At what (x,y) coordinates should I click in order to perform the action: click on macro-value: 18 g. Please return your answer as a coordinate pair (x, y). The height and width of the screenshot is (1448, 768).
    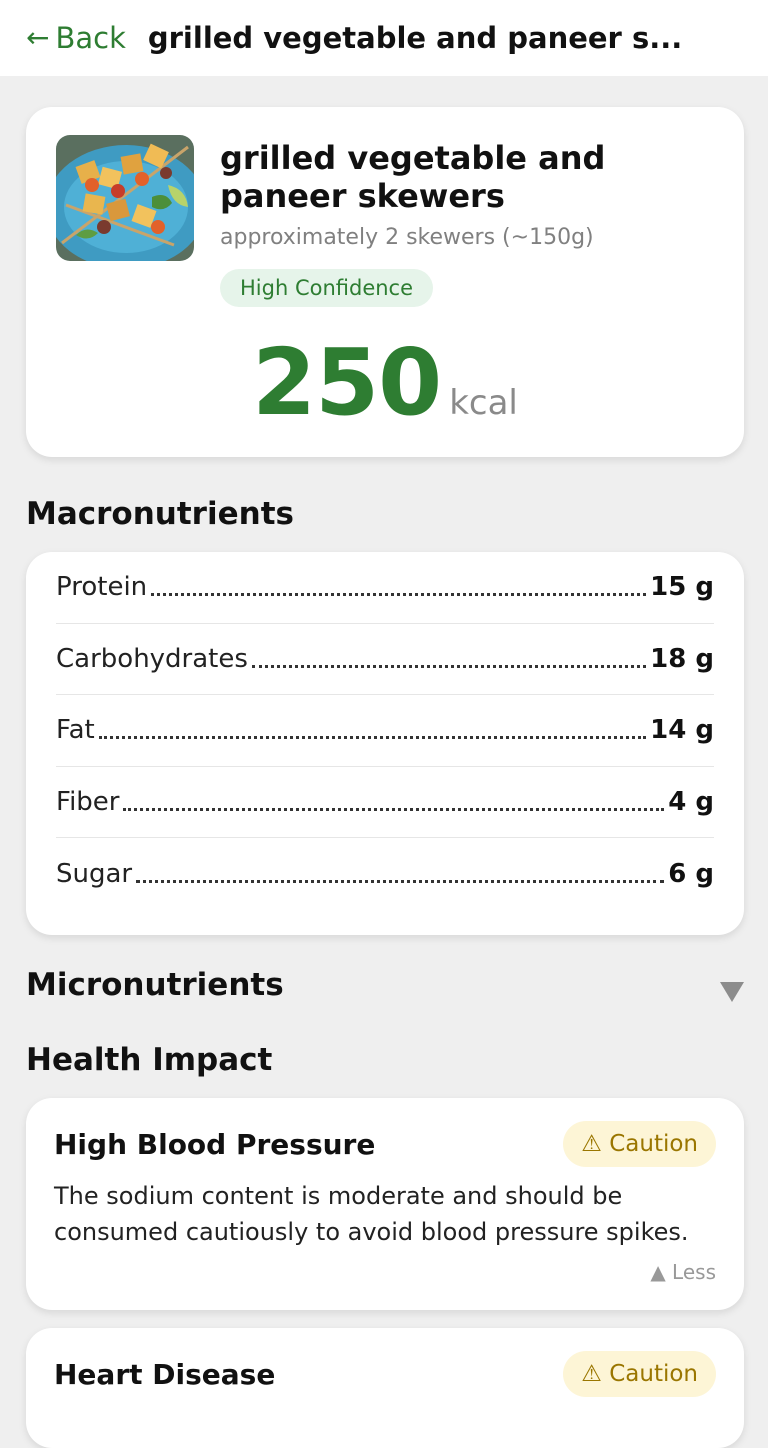
    Looking at the image, I should click on (682, 658).